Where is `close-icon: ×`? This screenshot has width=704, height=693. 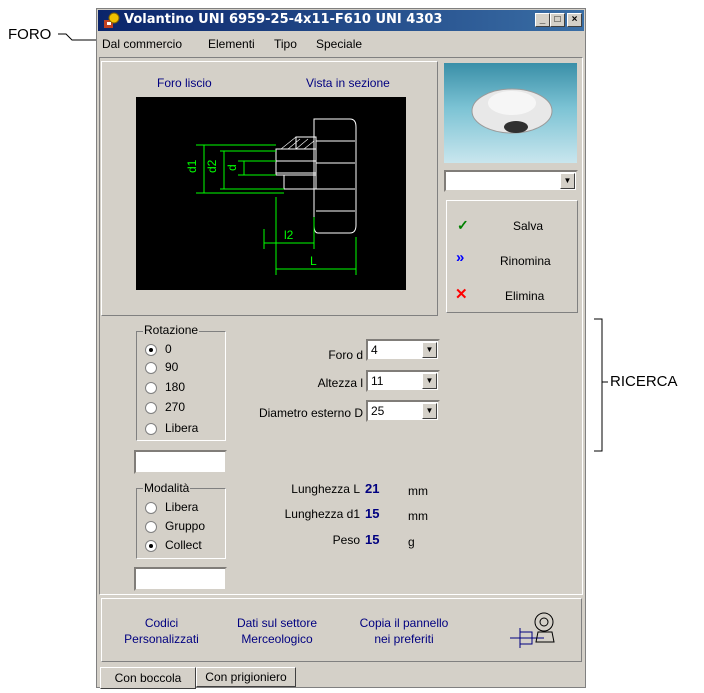
close-icon: × is located at coordinates (574, 19).